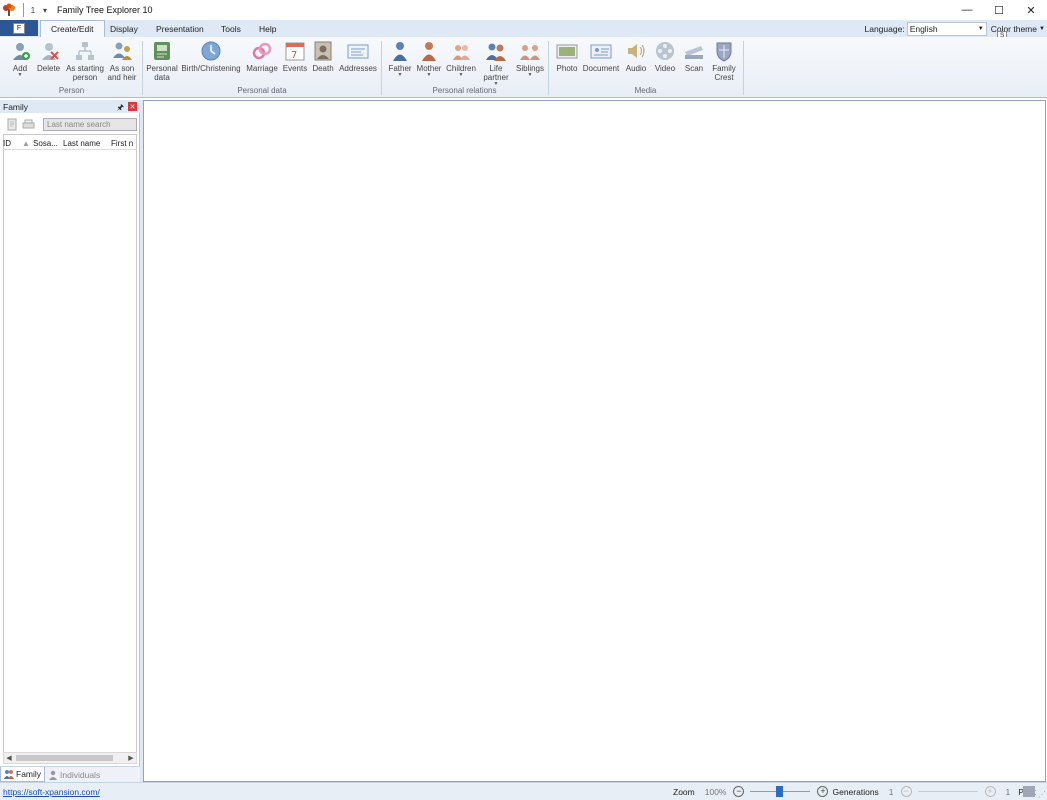 The image size is (1047, 800). Describe the element at coordinates (162, 61) in the screenshot. I see `personal-data-button: Personal data` at that location.